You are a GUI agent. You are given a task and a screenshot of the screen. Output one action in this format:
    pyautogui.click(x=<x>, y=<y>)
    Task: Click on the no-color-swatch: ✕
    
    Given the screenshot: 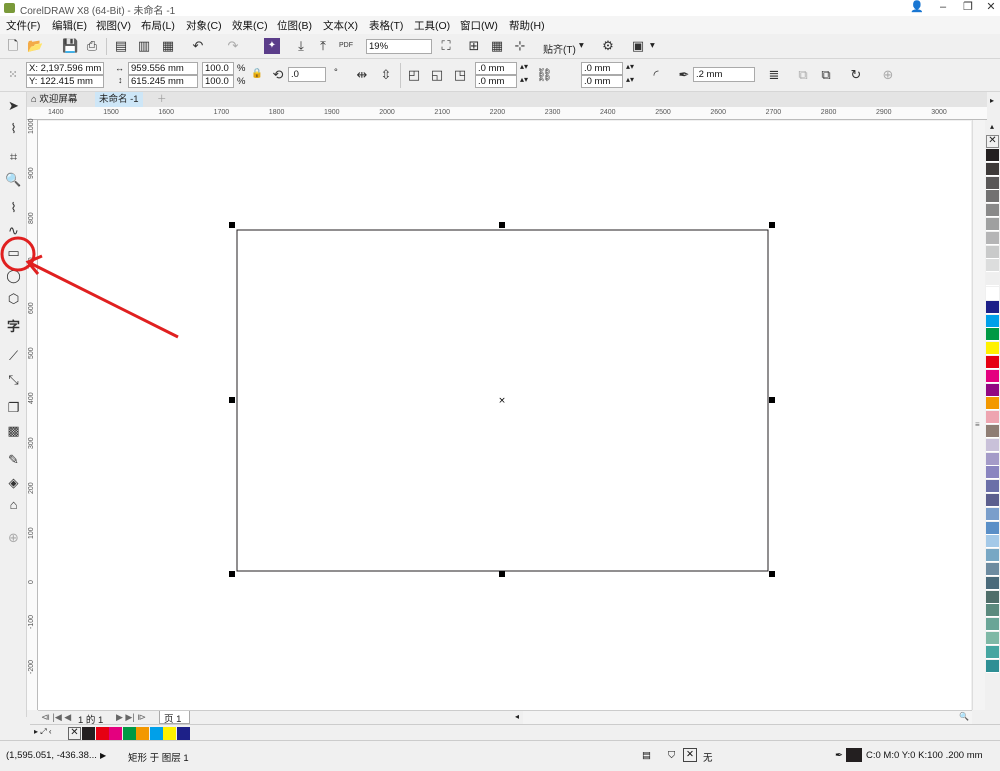 What is the action you would take?
    pyautogui.click(x=992, y=141)
    